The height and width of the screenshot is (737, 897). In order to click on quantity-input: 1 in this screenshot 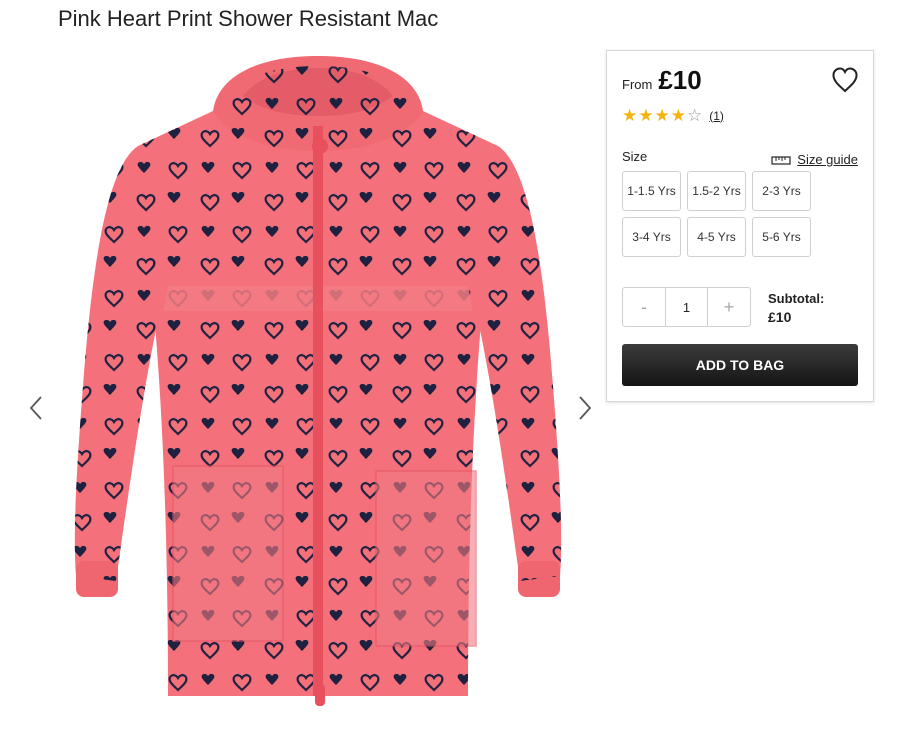, I will do `click(686, 307)`.